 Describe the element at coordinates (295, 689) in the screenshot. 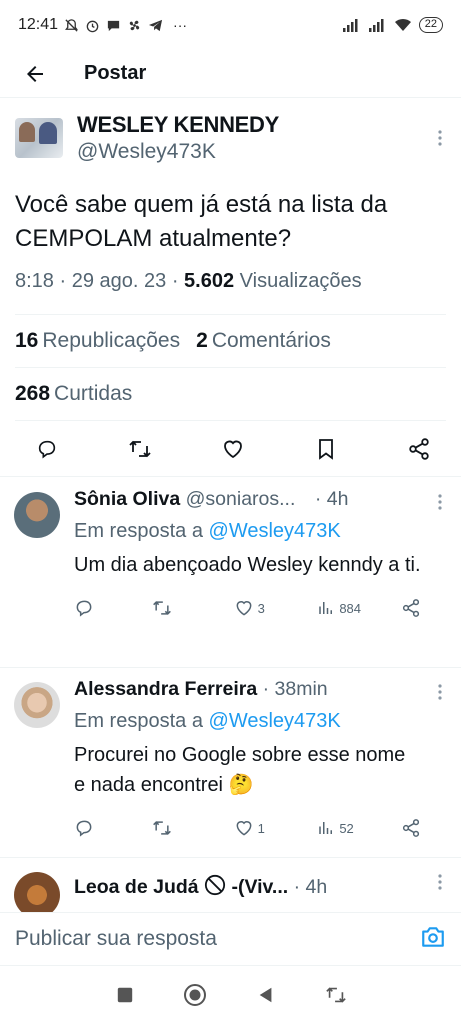

I see `reply-time: · 38min` at that location.